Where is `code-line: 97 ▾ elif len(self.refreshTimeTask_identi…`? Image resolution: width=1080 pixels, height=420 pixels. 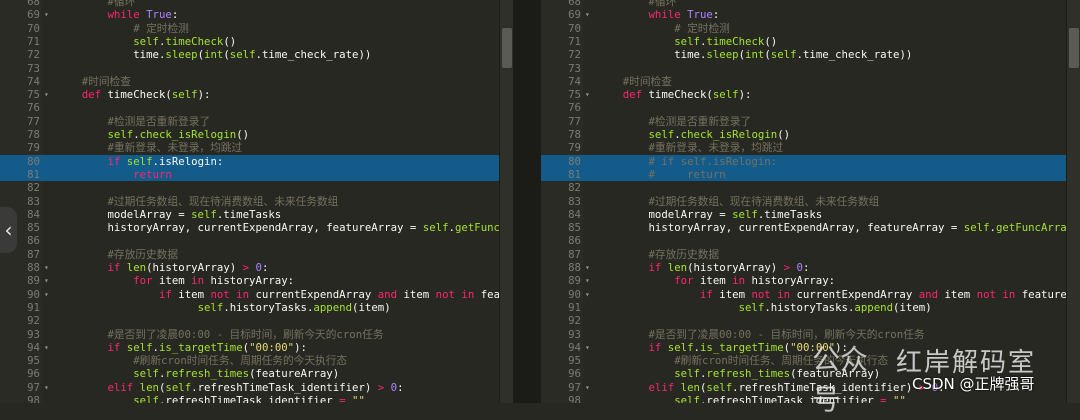 code-line: 97 ▾ elif len(self.refreshTimeTask_identi… is located at coordinates (256, 387).